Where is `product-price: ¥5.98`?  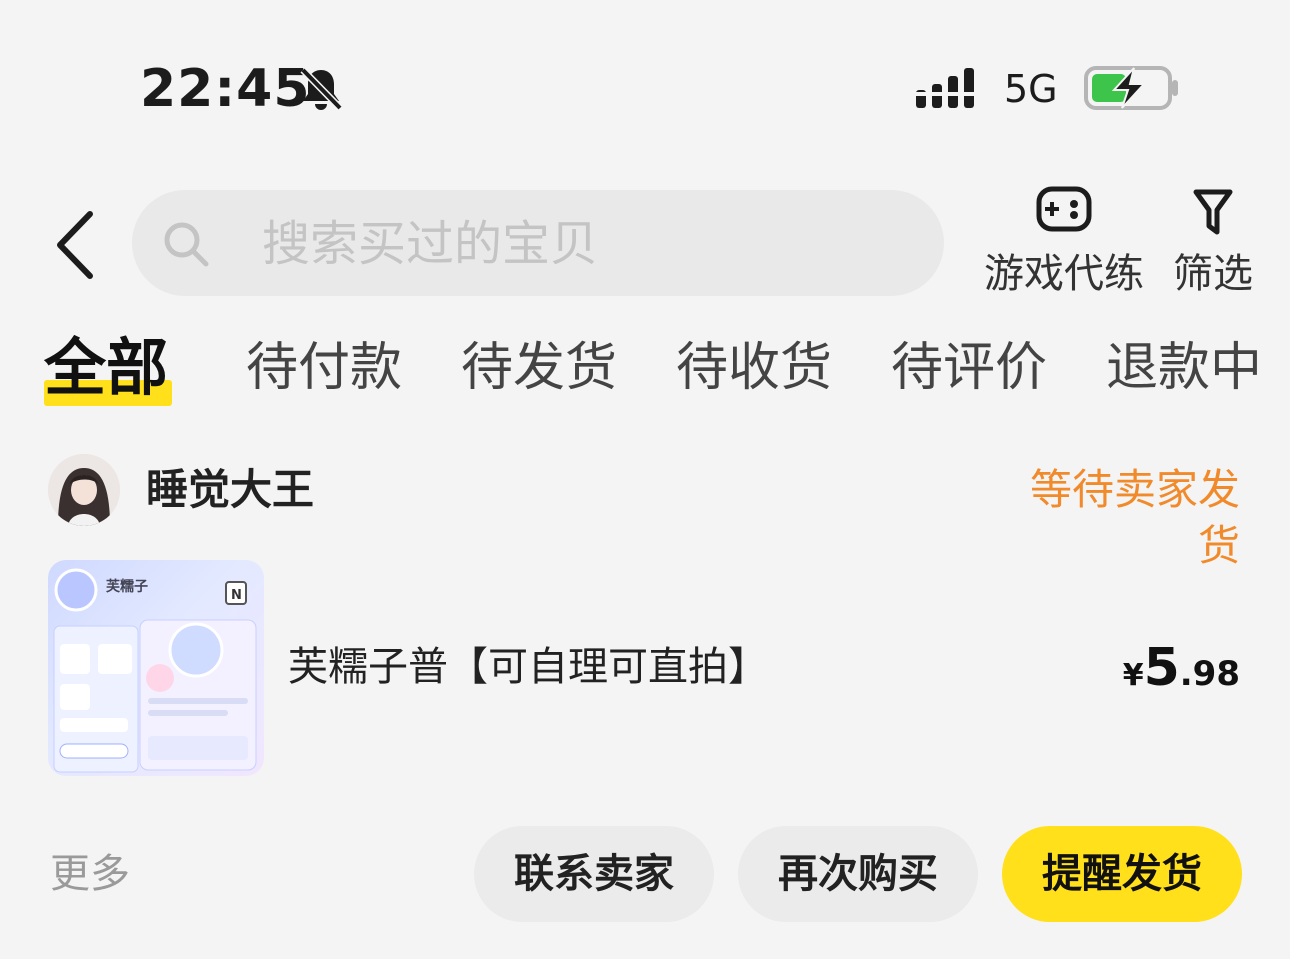
product-price: ¥5.98 is located at coordinates (1160, 674).